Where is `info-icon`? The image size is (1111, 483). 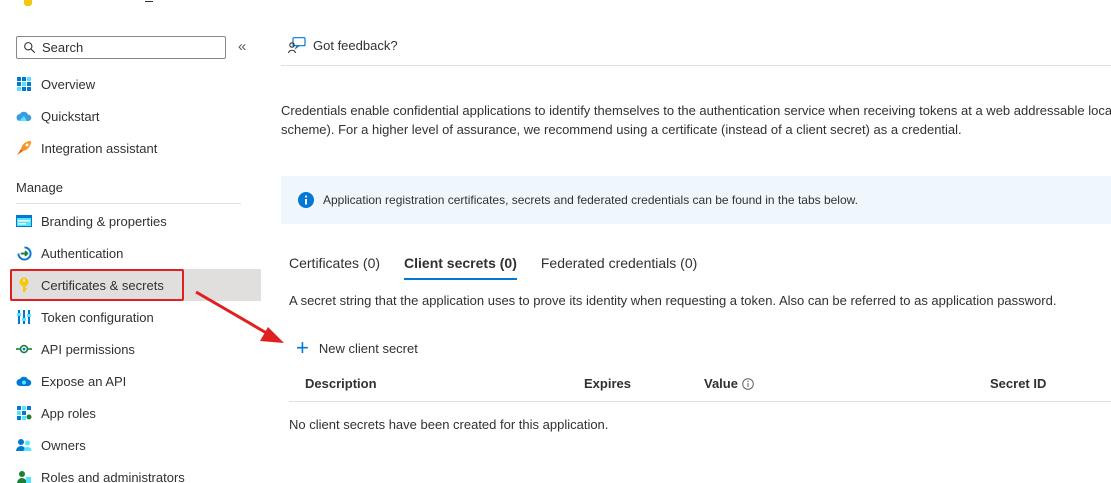
info-icon is located at coordinates (306, 200).